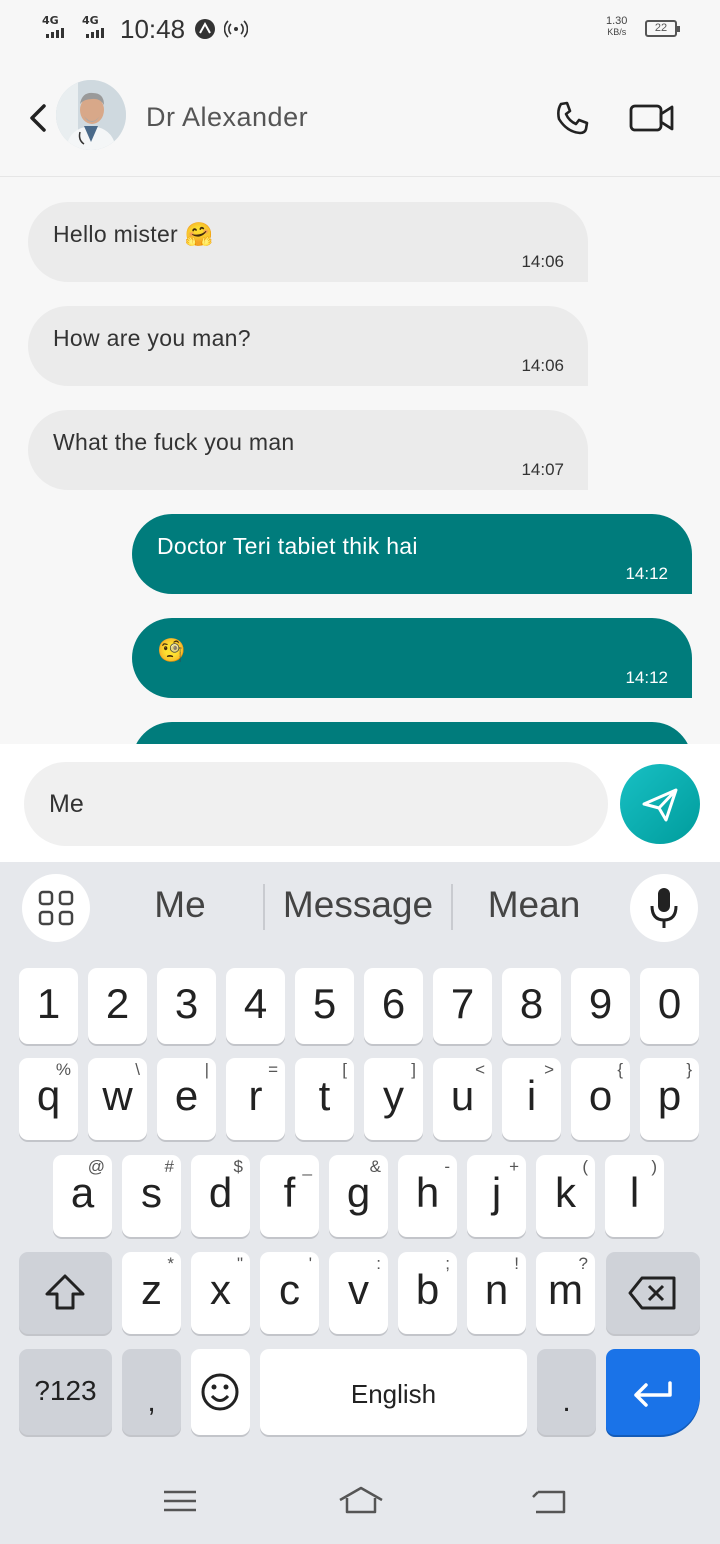 This screenshot has height=1544, width=720. I want to click on video-camera-icon, so click(652, 118).